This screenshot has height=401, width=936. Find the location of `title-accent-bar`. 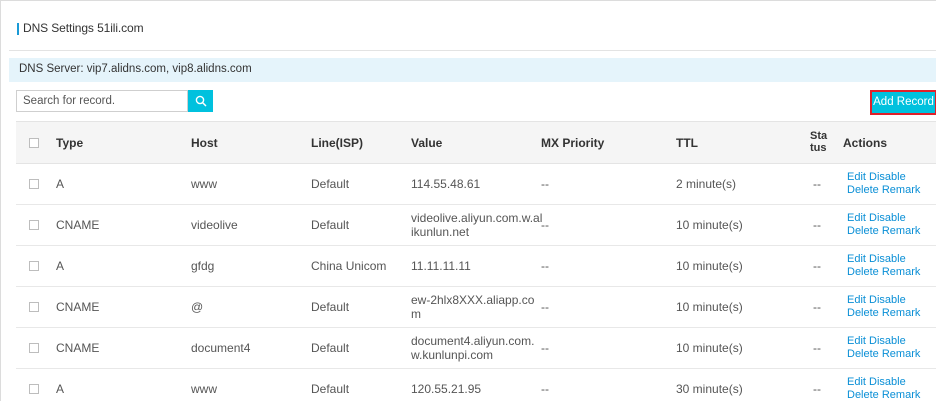

title-accent-bar is located at coordinates (18, 29).